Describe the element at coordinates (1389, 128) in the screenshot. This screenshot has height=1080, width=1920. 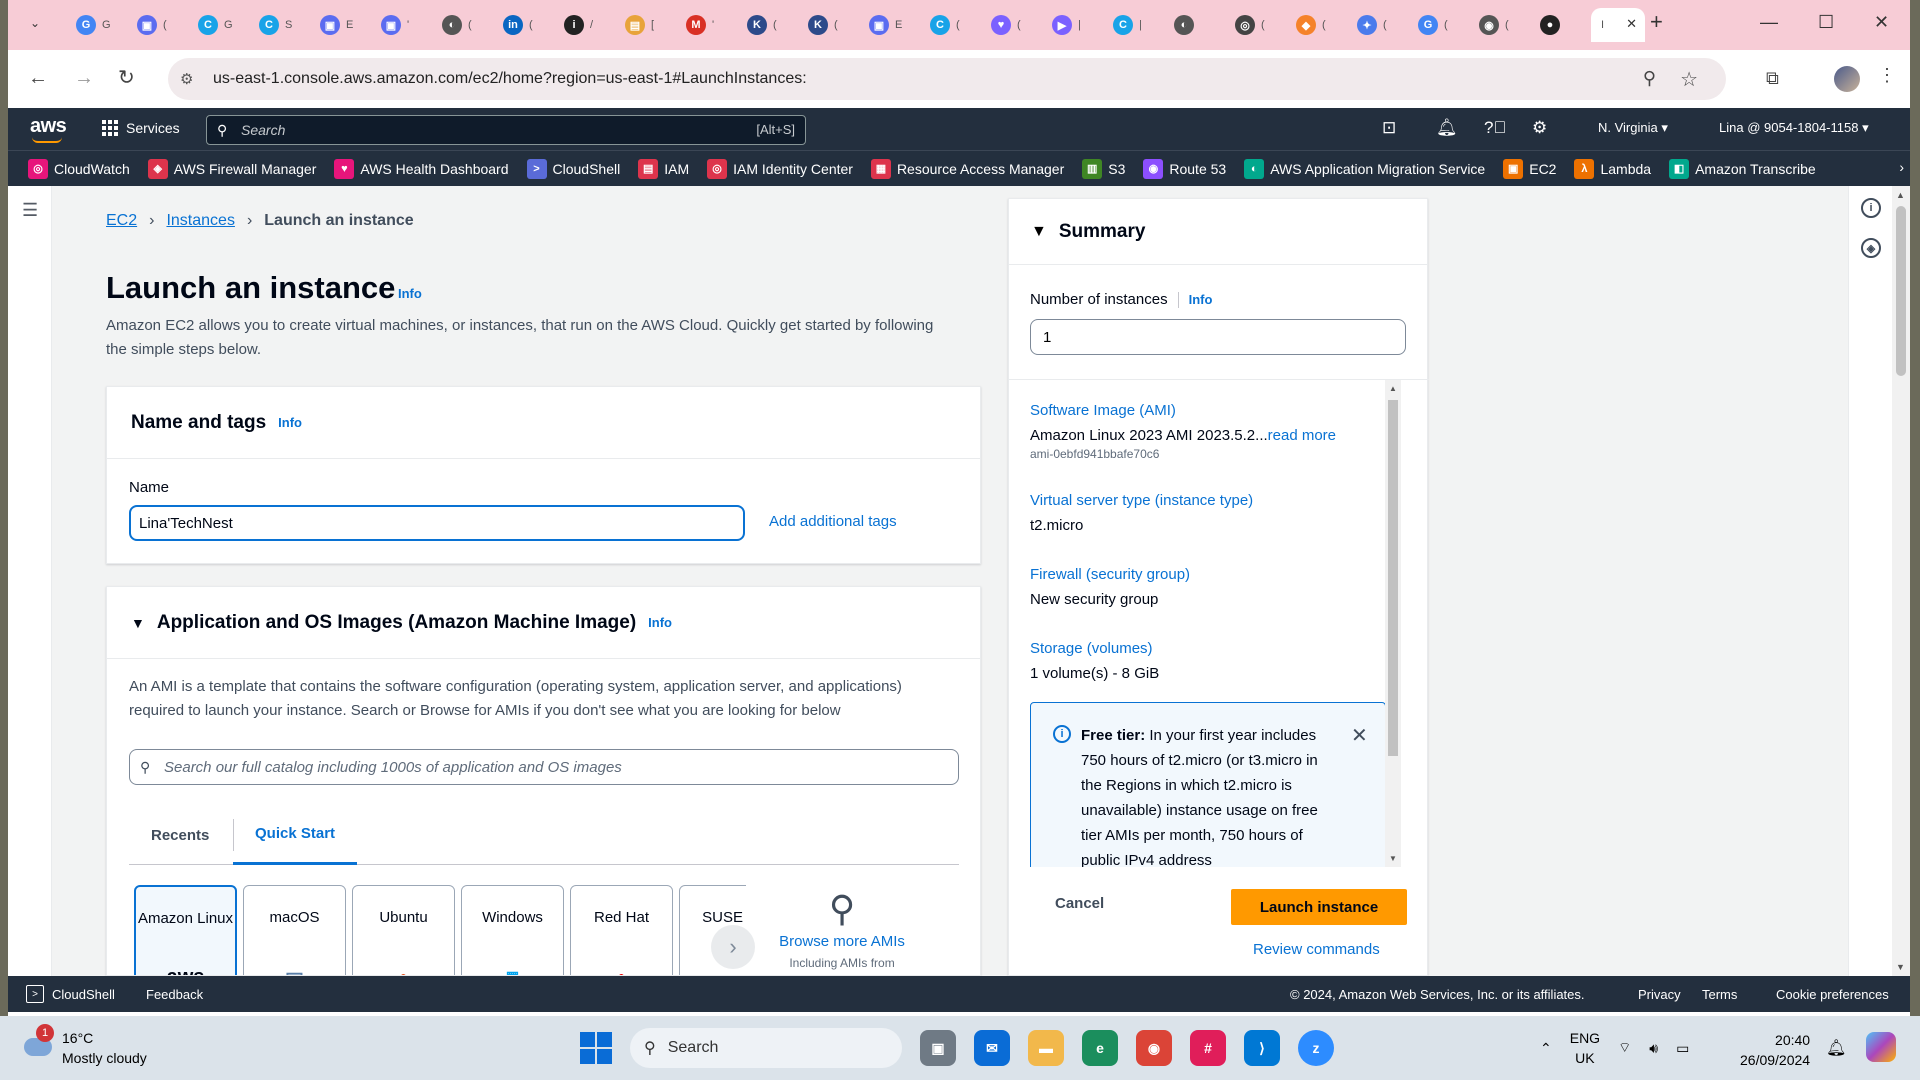
I see `cloudshell-icon: ⊡` at that location.